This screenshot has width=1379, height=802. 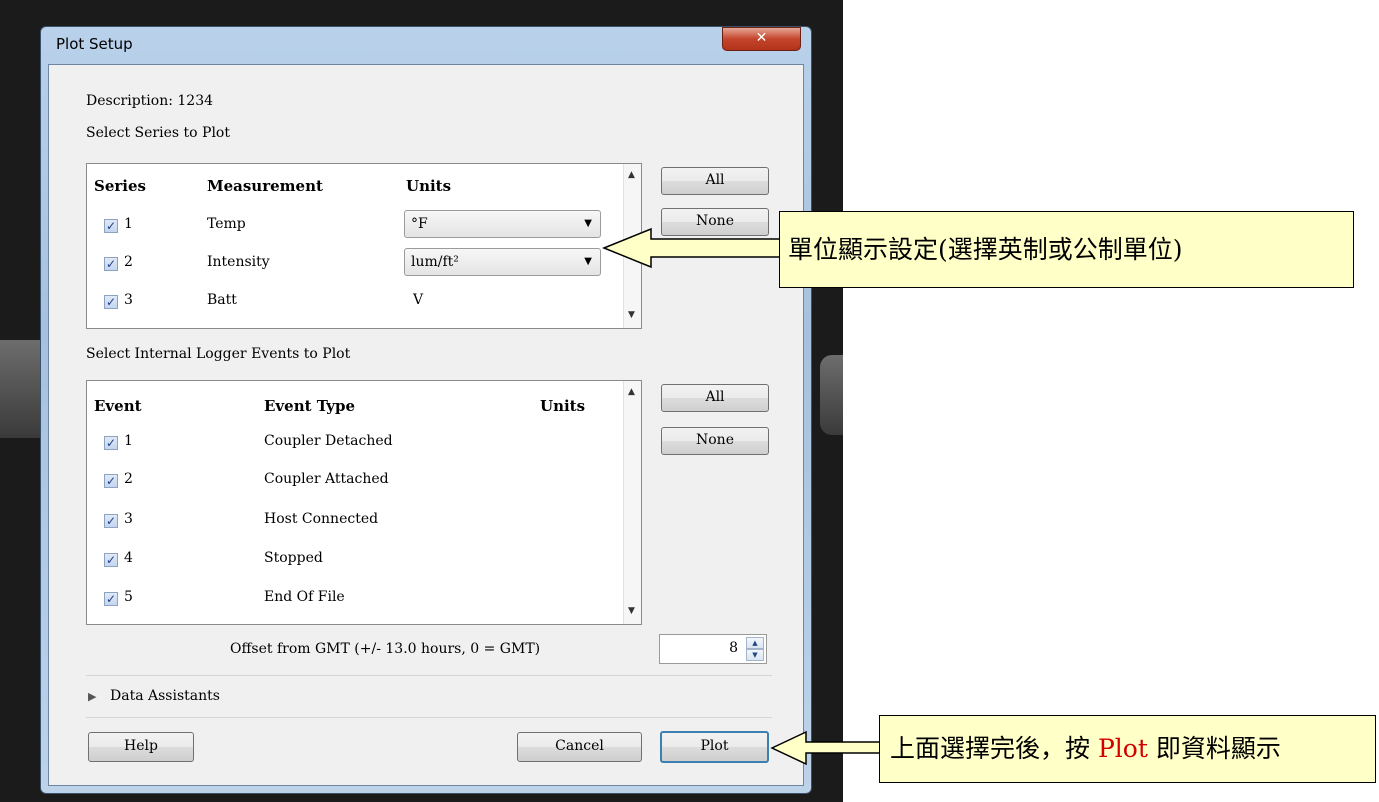 I want to click on plot-callout: 上面選擇完後，按 Plot 即資料顯示, so click(x=1127, y=749).